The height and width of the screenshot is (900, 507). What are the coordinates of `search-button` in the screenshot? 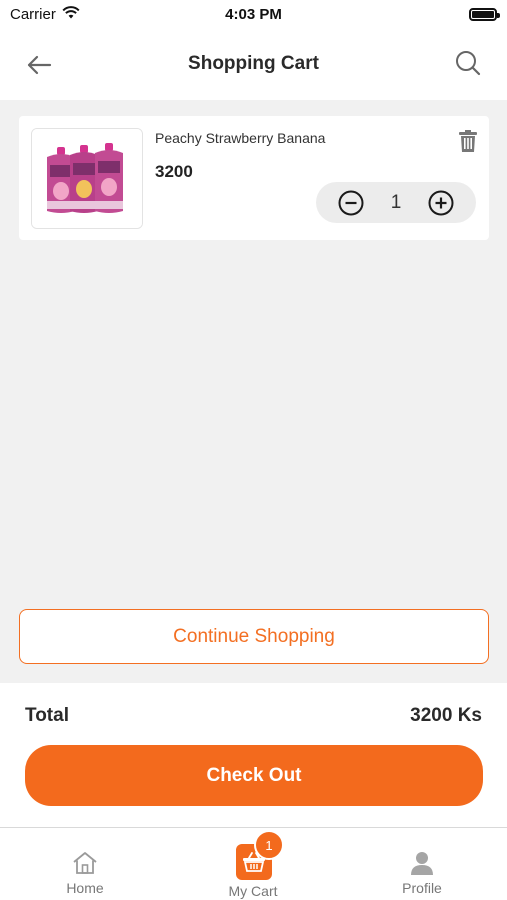 It's located at (468, 63).